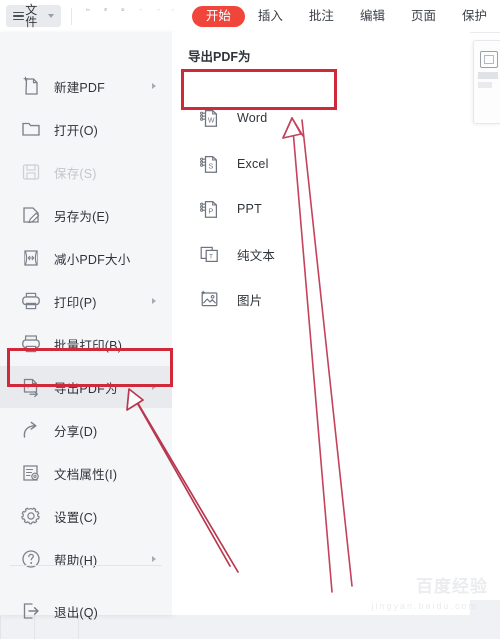 Image resolution: width=500 pixels, height=639 pixels. Describe the element at coordinates (31, 258) in the screenshot. I see `compress-pdf-icon` at that location.